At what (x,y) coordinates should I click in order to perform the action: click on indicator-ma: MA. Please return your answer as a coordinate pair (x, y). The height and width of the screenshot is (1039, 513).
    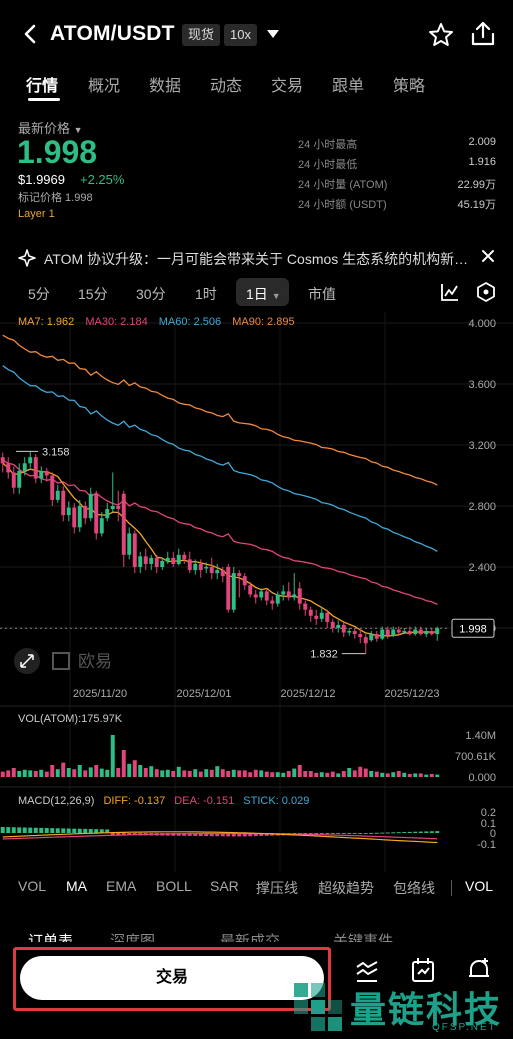
    Looking at the image, I should click on (76, 886).